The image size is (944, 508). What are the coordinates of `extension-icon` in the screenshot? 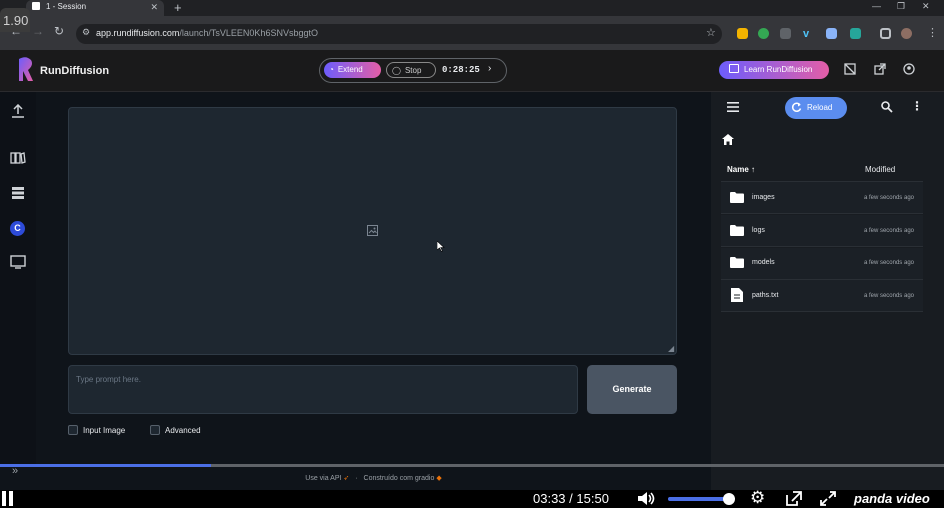 It's located at (785, 33).